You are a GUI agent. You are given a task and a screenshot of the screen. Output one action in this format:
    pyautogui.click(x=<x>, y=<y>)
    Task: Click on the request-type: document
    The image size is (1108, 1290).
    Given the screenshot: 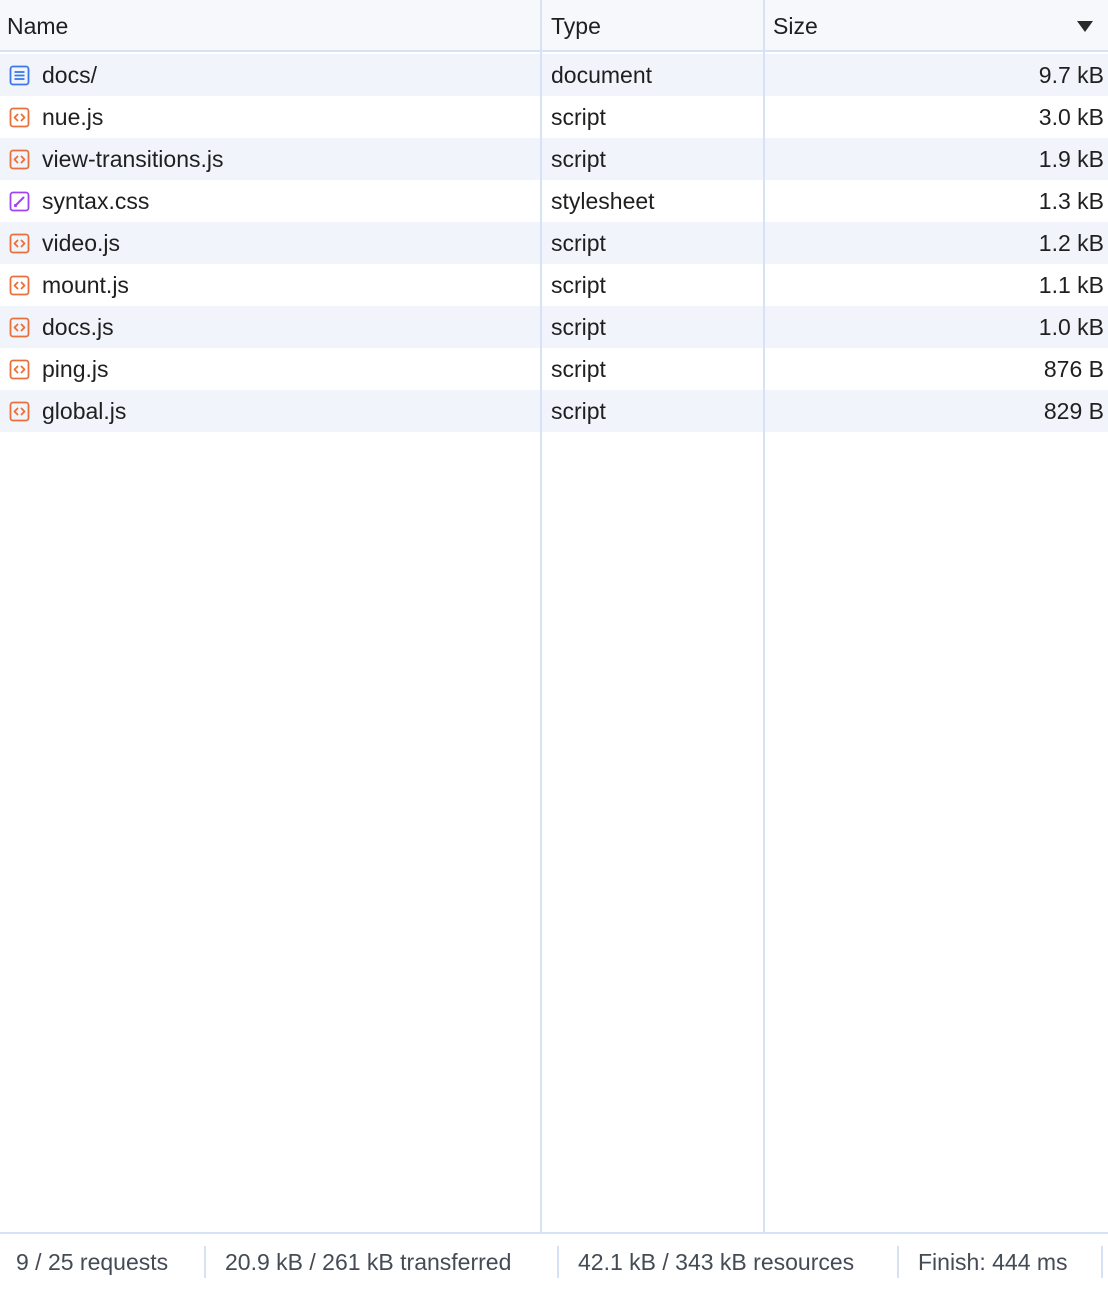 What is the action you would take?
    pyautogui.click(x=602, y=75)
    